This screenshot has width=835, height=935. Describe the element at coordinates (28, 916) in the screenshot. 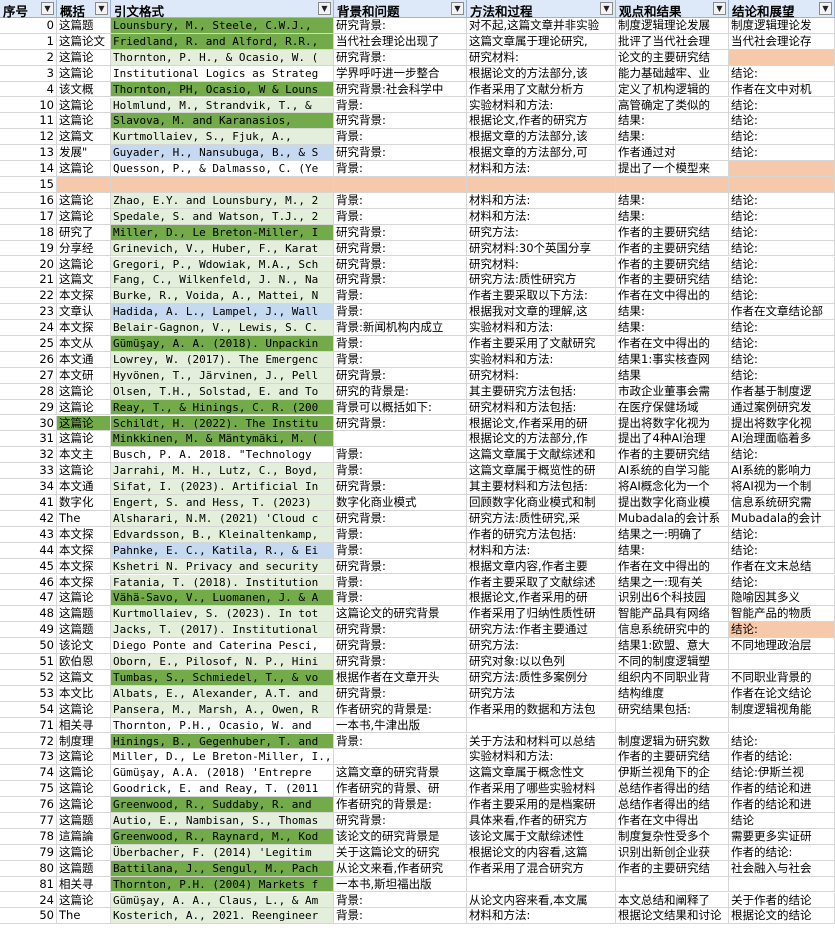

I see `cell-seq: 50` at that location.